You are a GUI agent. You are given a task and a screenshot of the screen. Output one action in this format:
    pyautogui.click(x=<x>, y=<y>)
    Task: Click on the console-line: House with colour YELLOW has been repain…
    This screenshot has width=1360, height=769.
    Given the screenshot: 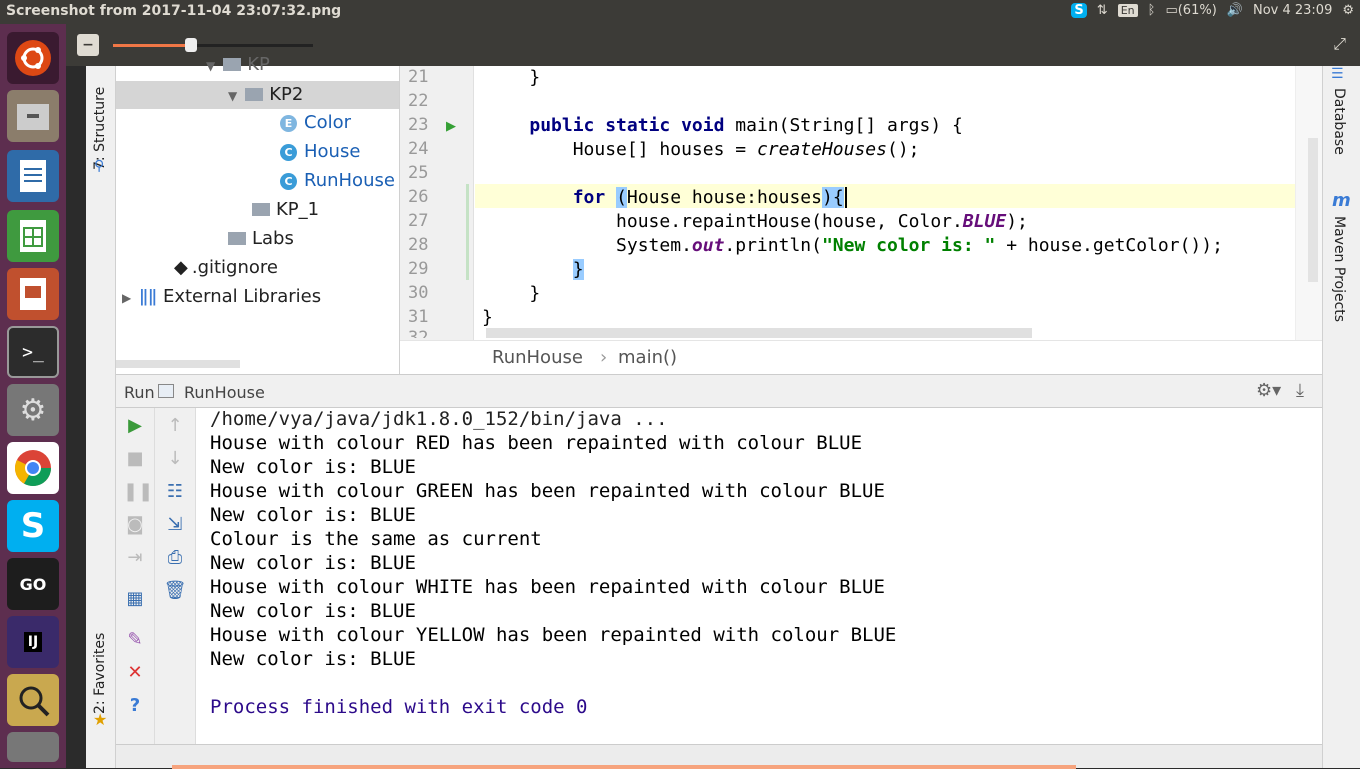 What is the action you would take?
    pyautogui.click(x=553, y=635)
    